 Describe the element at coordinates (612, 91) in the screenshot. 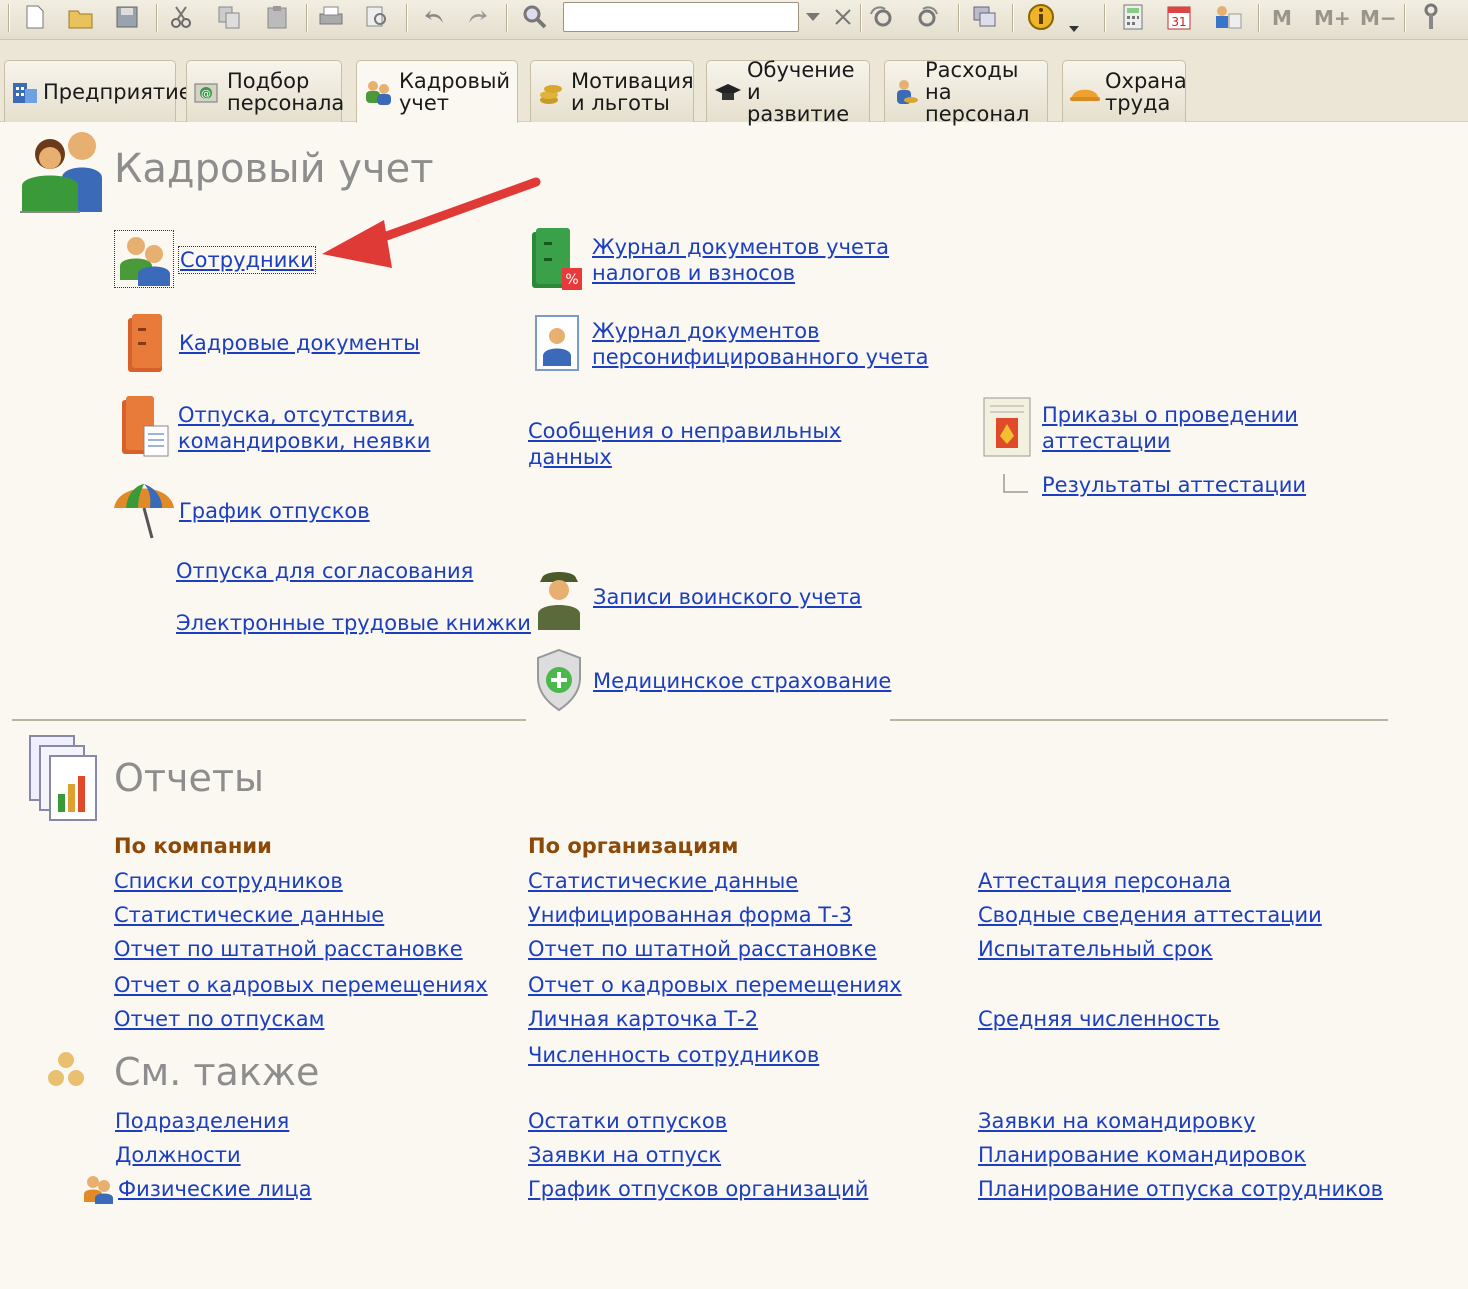

I see `tab-motivation: Мотивация и льготы` at that location.